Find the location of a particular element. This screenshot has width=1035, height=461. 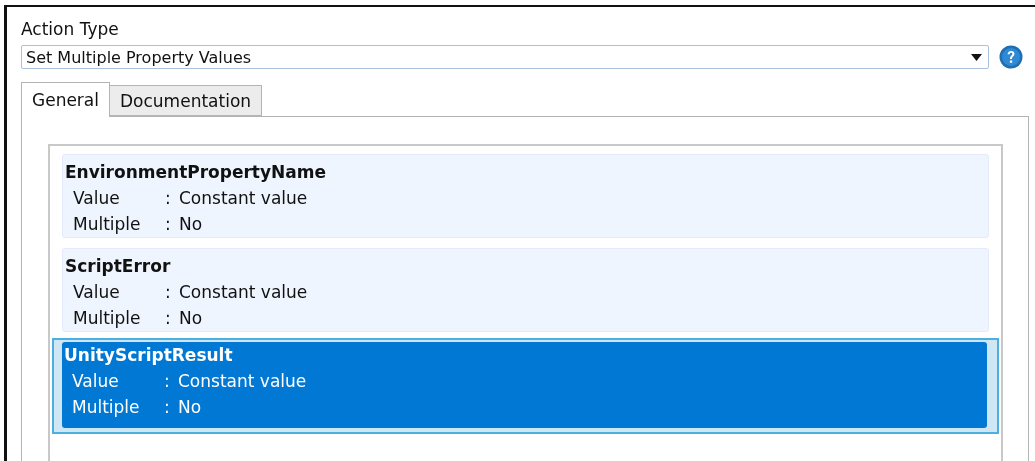

property-name: EnvironmentPropertyName is located at coordinates (196, 172).